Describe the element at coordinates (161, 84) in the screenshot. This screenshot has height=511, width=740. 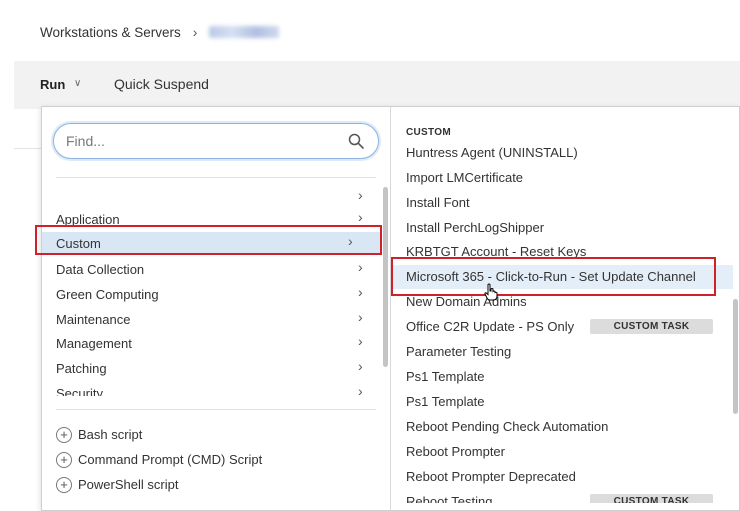
I see `quick-suspend-button: Quick Suspend` at that location.